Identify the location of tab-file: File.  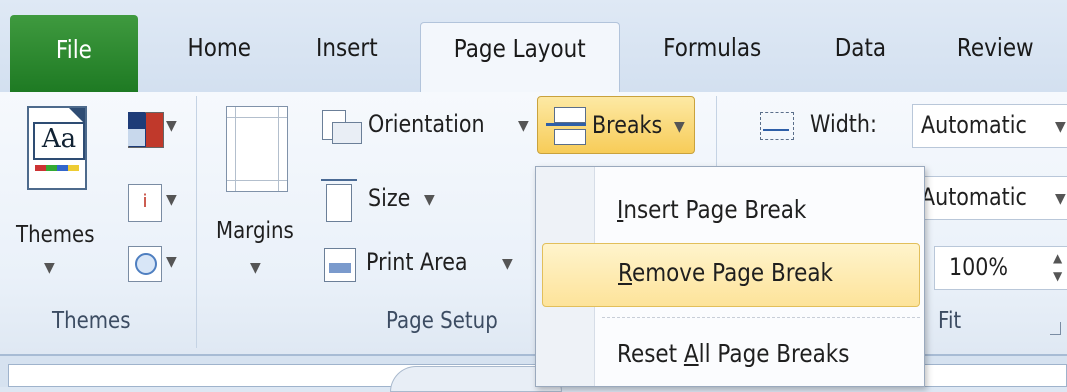
(74, 53).